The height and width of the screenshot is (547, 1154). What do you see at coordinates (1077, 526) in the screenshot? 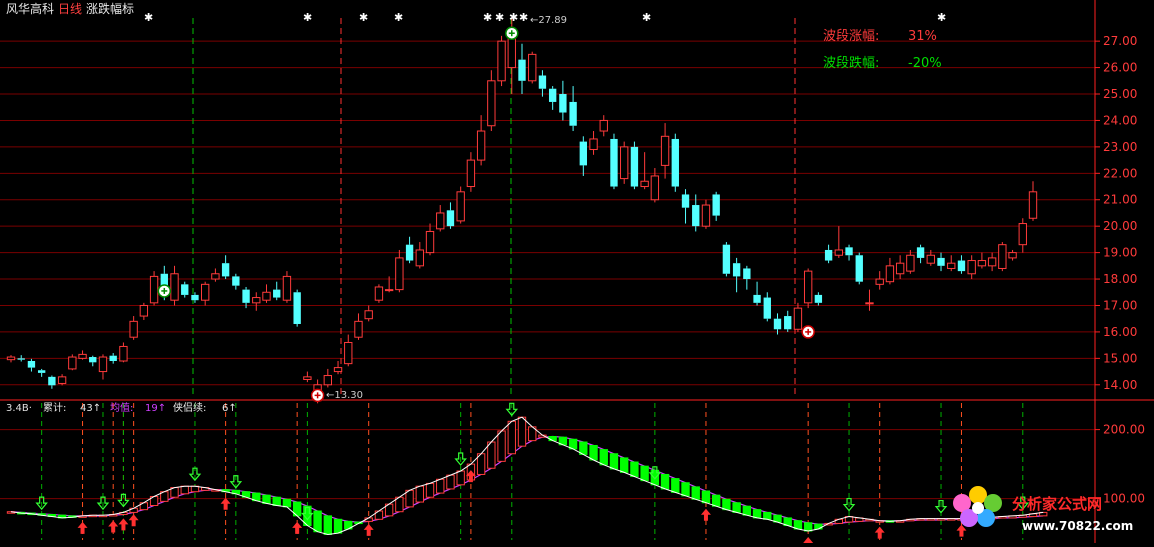
I see `watermark-url: www.70822.com` at bounding box center [1077, 526].